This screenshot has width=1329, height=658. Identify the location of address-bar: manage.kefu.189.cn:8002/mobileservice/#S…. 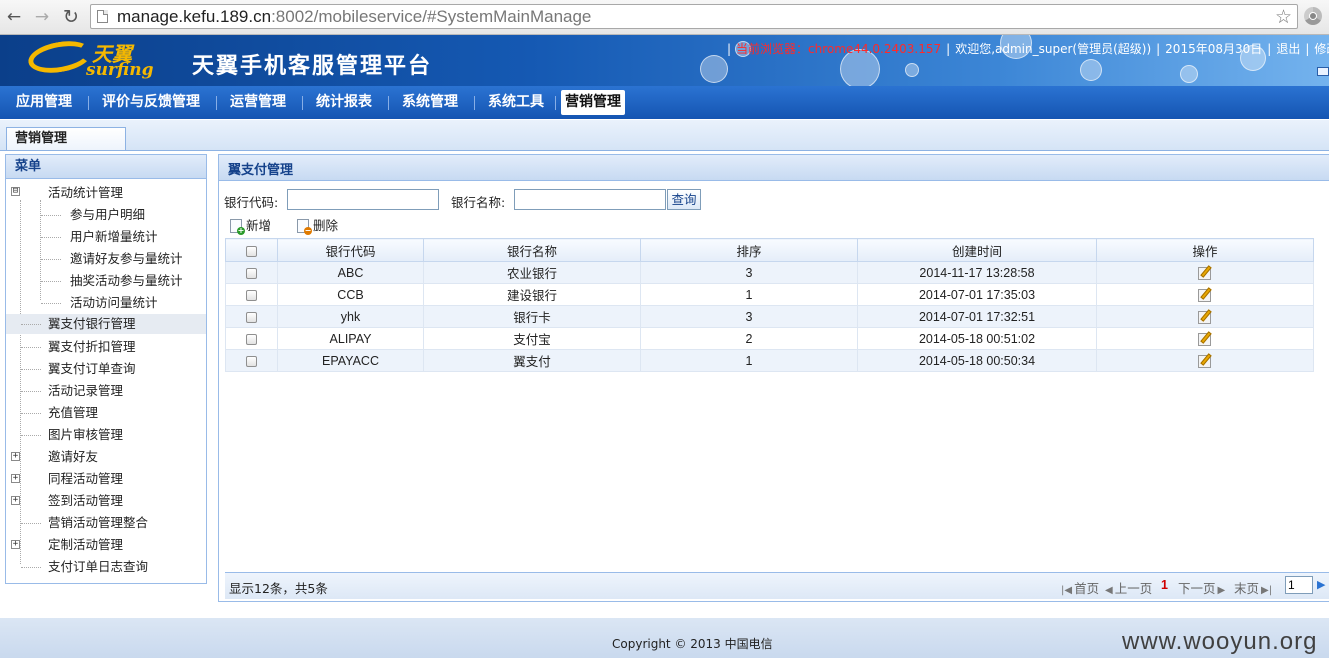
(694, 16).